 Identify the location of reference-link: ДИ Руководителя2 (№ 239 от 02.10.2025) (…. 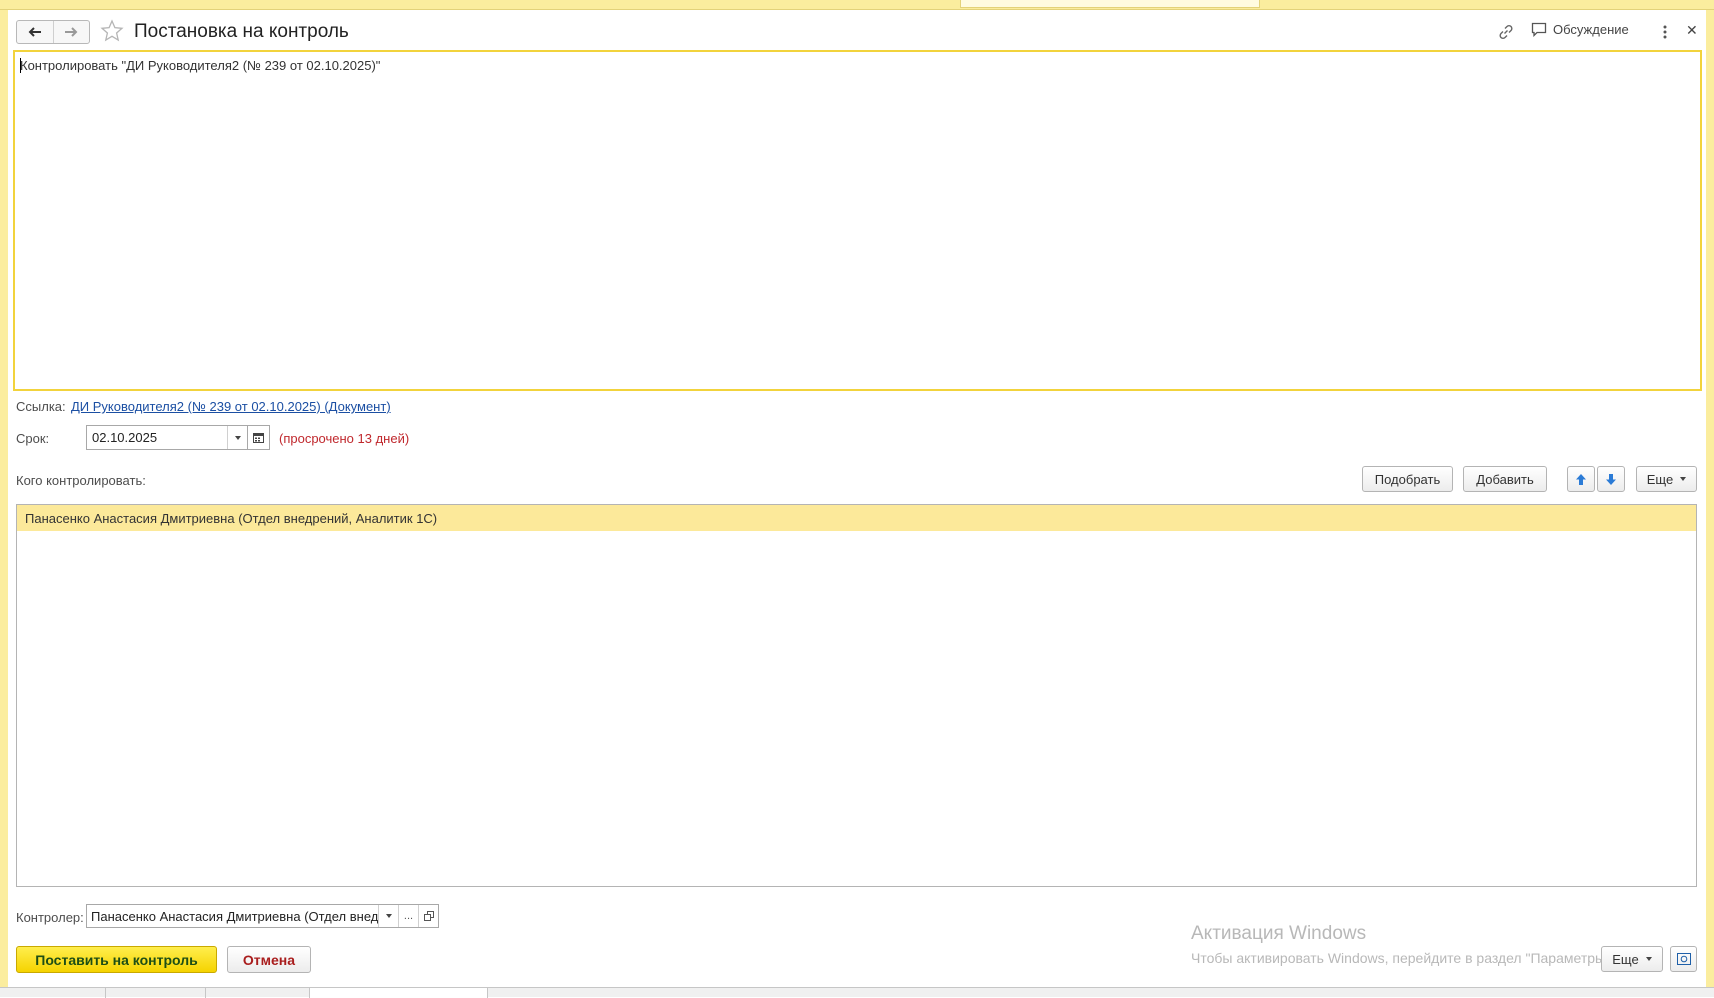
(231, 406).